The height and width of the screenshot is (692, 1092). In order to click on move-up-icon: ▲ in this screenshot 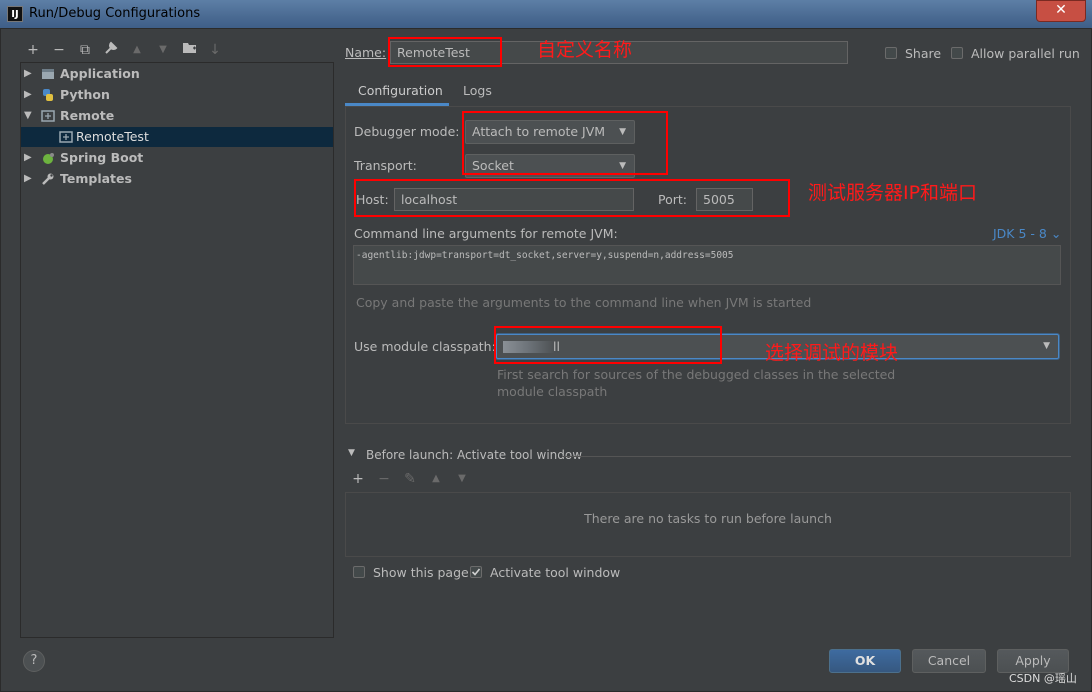, I will do `click(137, 50)`.